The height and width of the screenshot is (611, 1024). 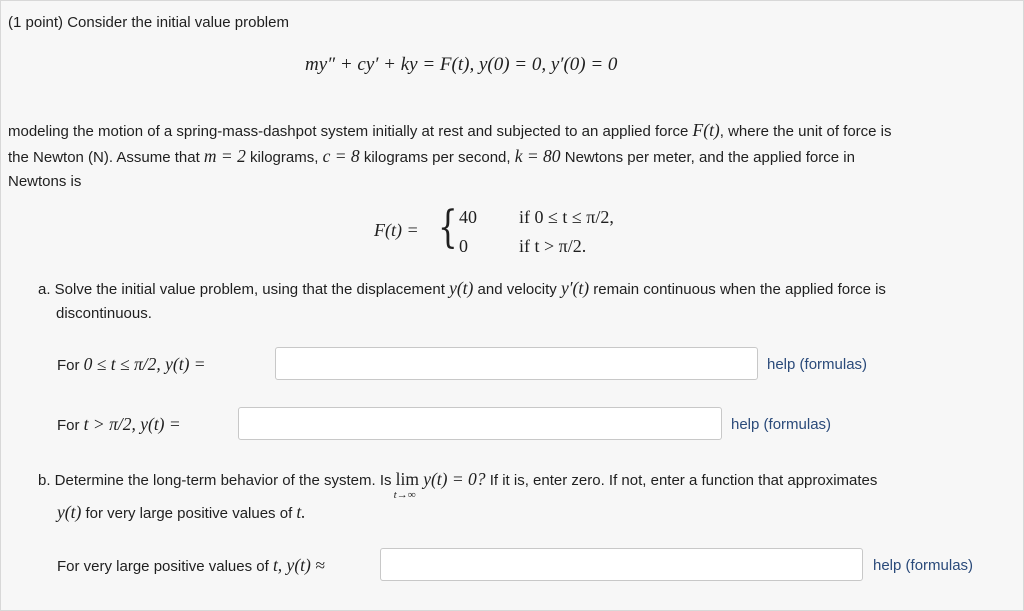 What do you see at coordinates (341, 156) in the screenshot?
I see `damping-value: c = 8` at bounding box center [341, 156].